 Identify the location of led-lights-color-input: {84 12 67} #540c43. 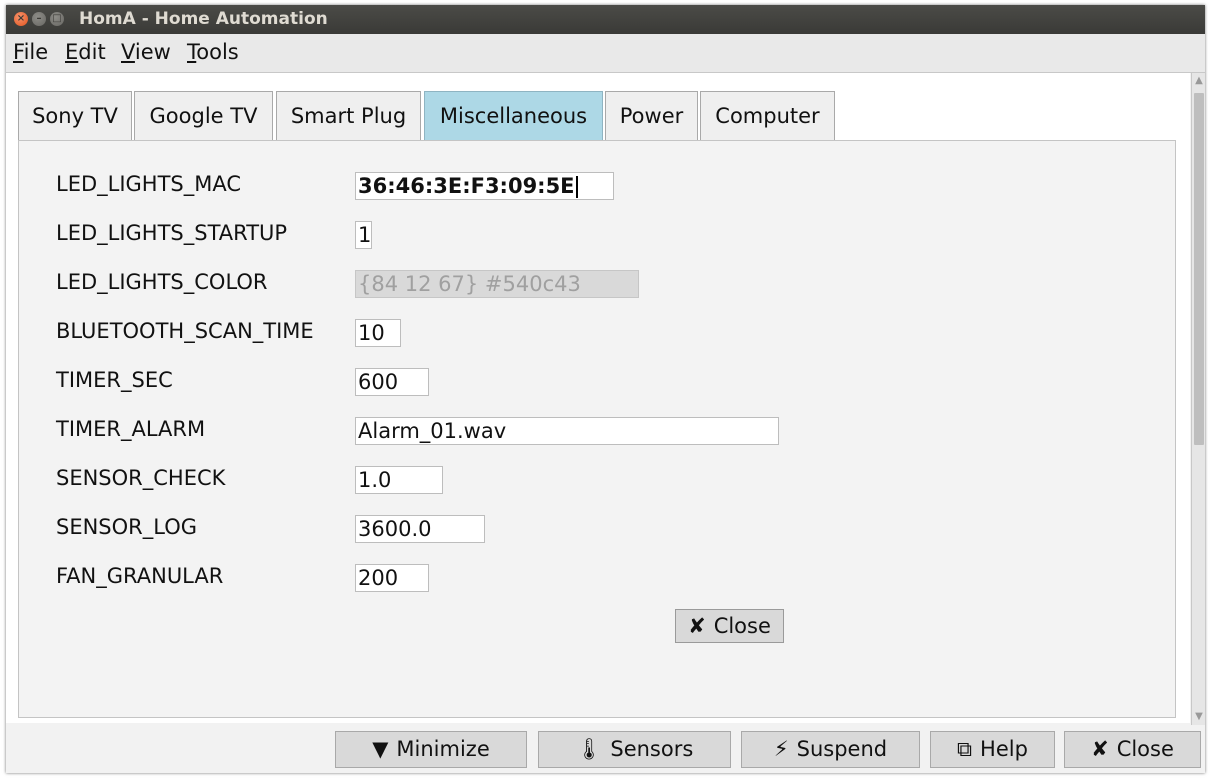
(497, 284).